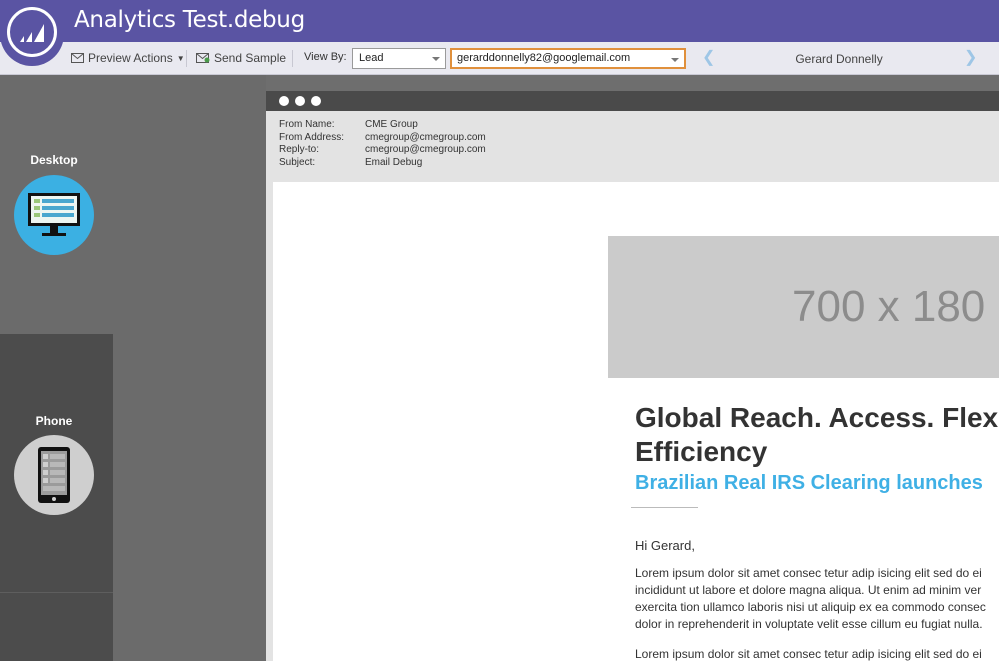 The image size is (999, 661). Describe the element at coordinates (664, 507) in the screenshot. I see `divider` at that location.